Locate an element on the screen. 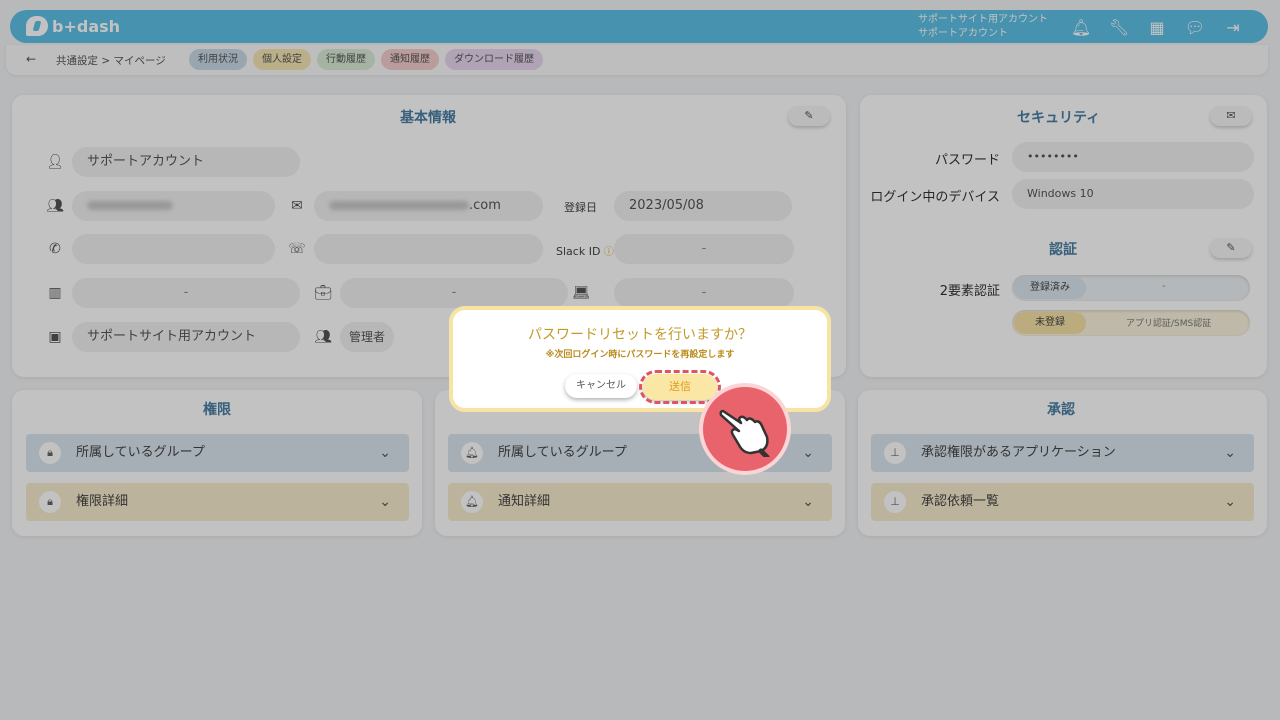  pointing-hand-icon is located at coordinates (745, 429).